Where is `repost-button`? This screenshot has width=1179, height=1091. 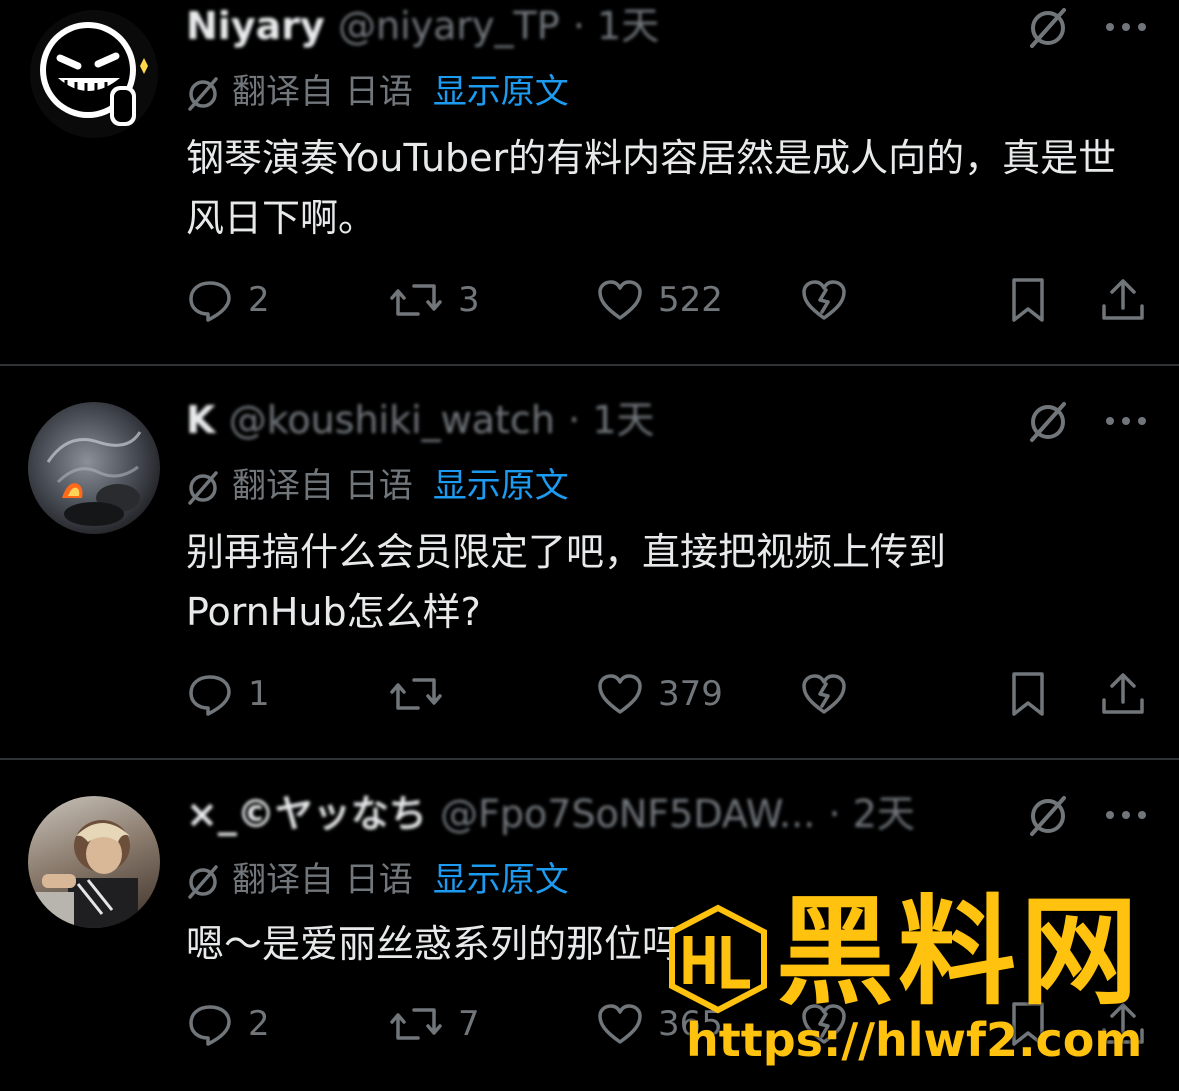
repost-button is located at coordinates (423, 694).